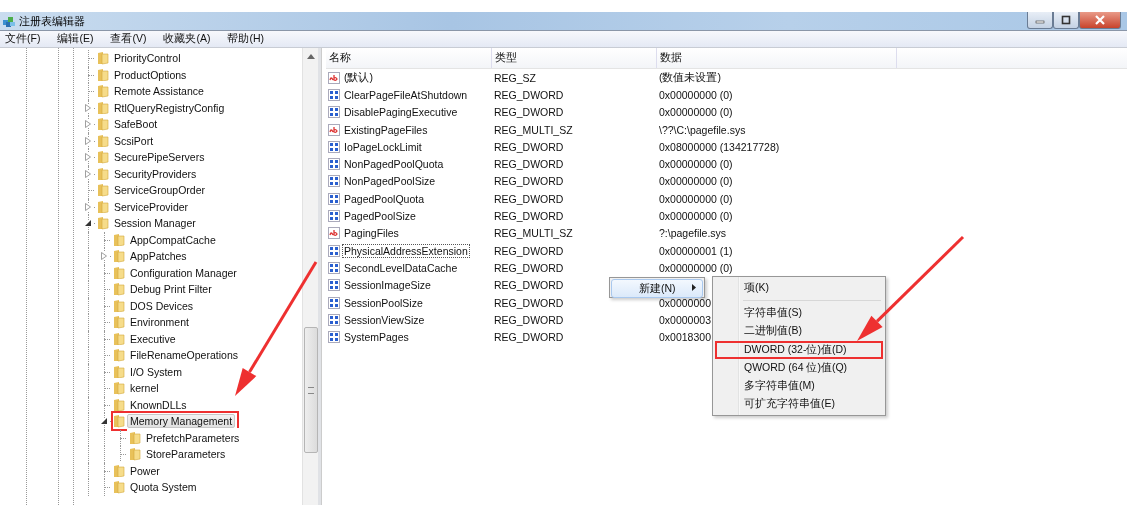 This screenshot has width=1127, height=526. What do you see at coordinates (156, 371) in the screenshot?
I see `tree-item: I/O System` at bounding box center [156, 371].